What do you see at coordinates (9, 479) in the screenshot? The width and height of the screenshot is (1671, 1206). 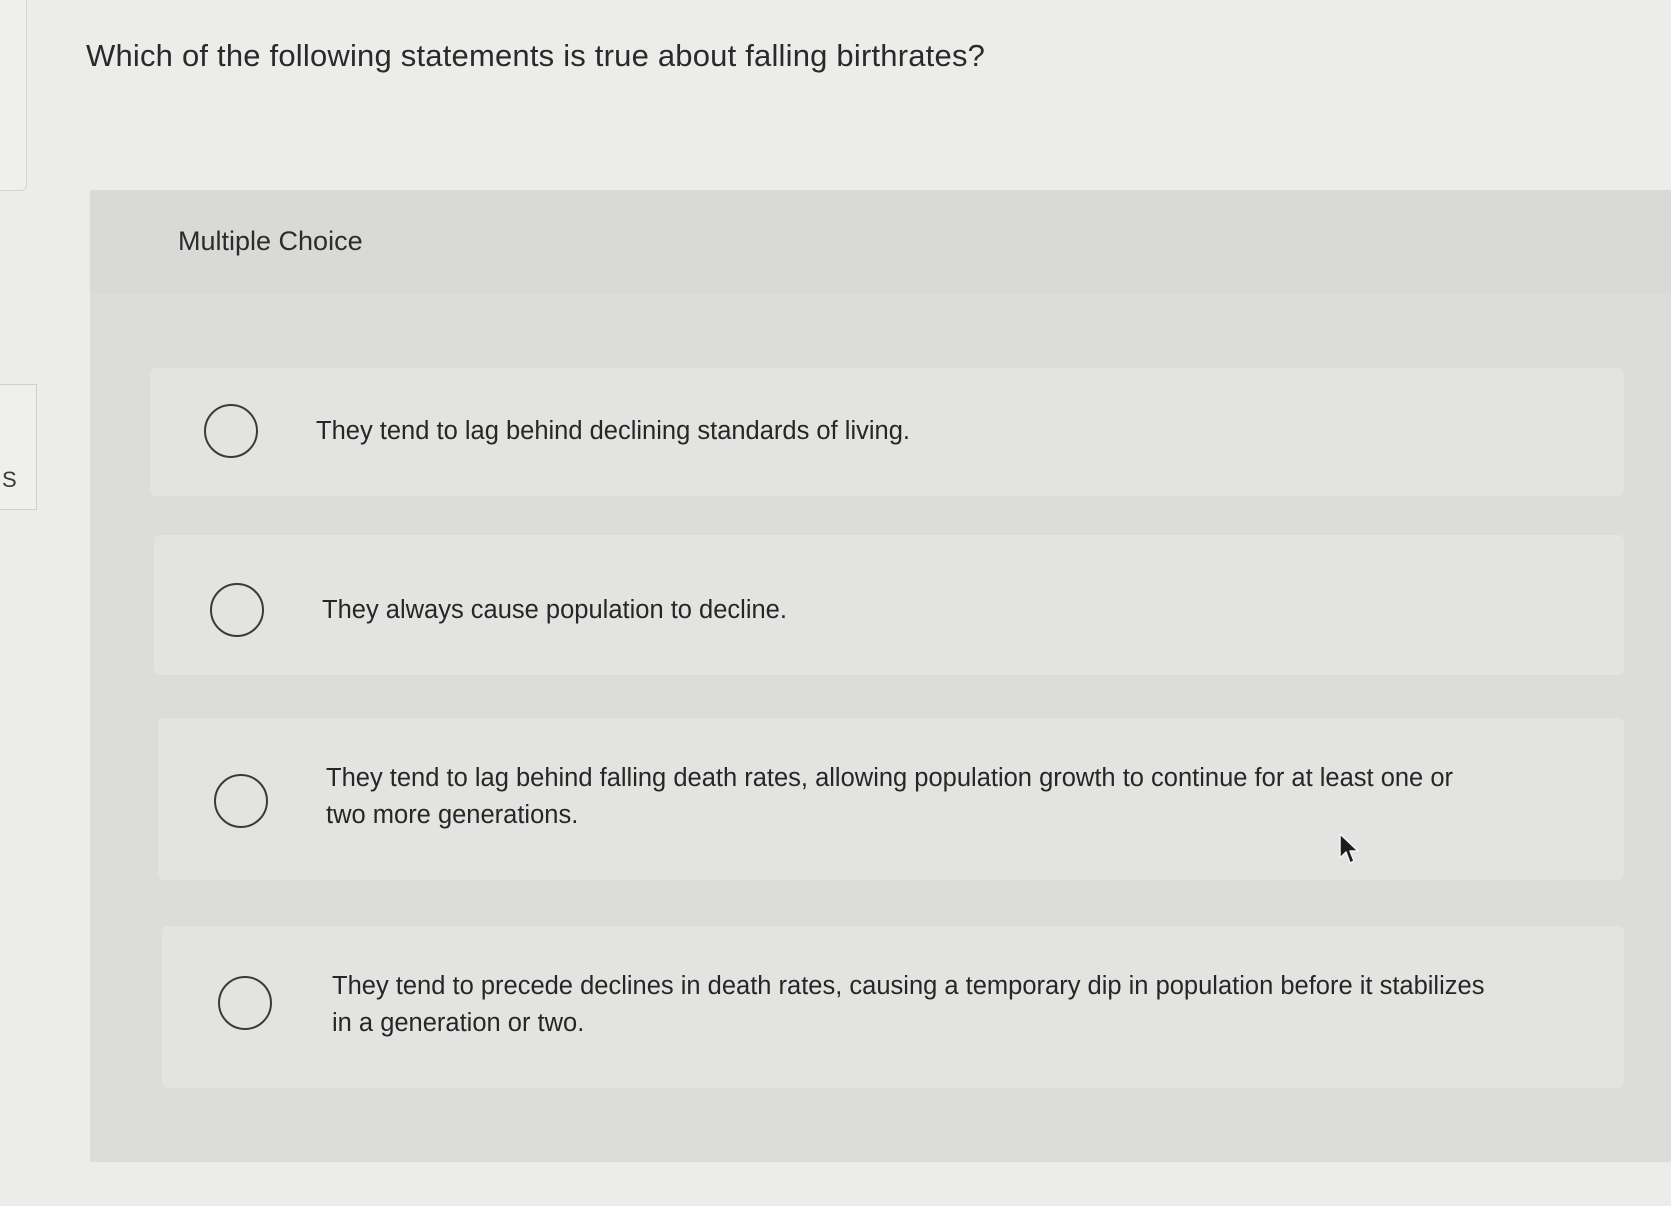 I see `side-tab-label: S` at bounding box center [9, 479].